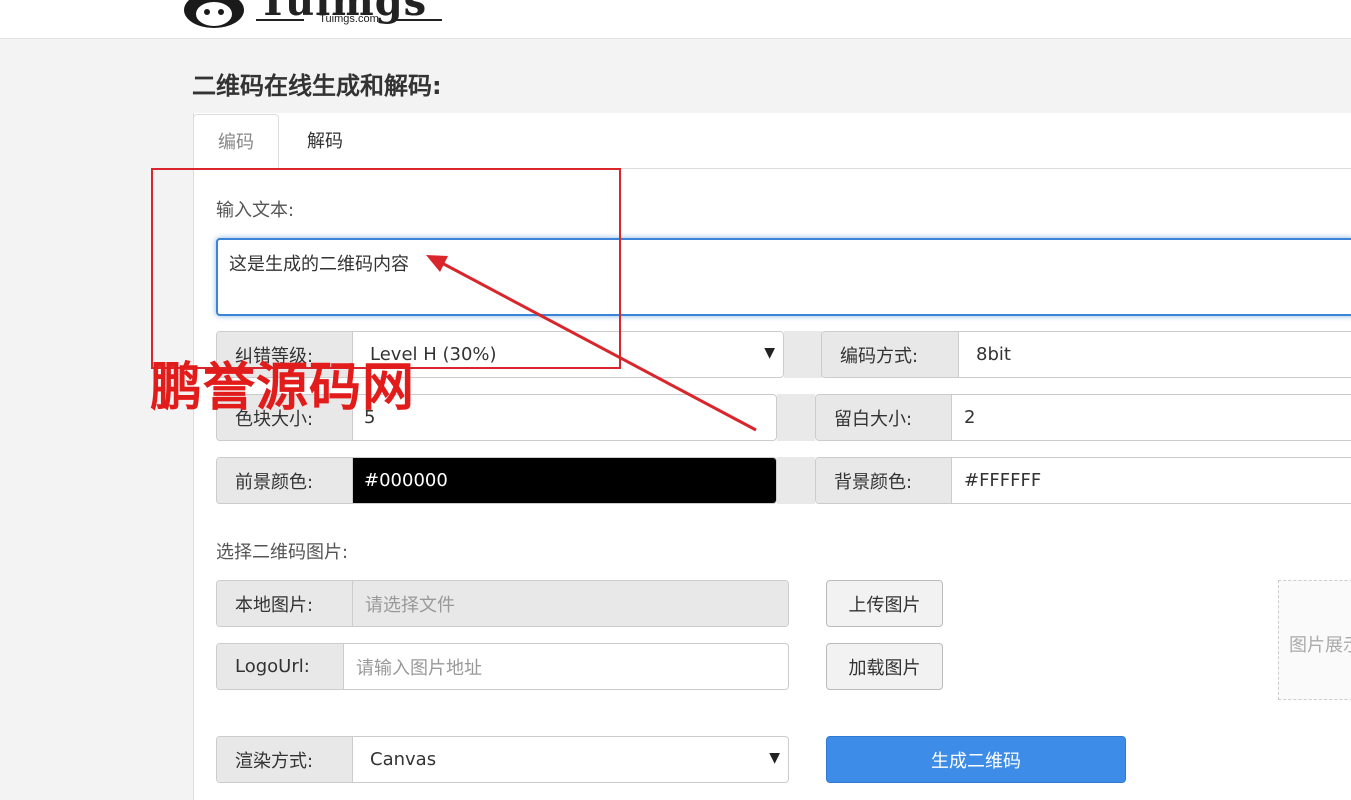 The height and width of the screenshot is (800, 1351). I want to click on block-size-group: 色块大小: 5, so click(496, 417).